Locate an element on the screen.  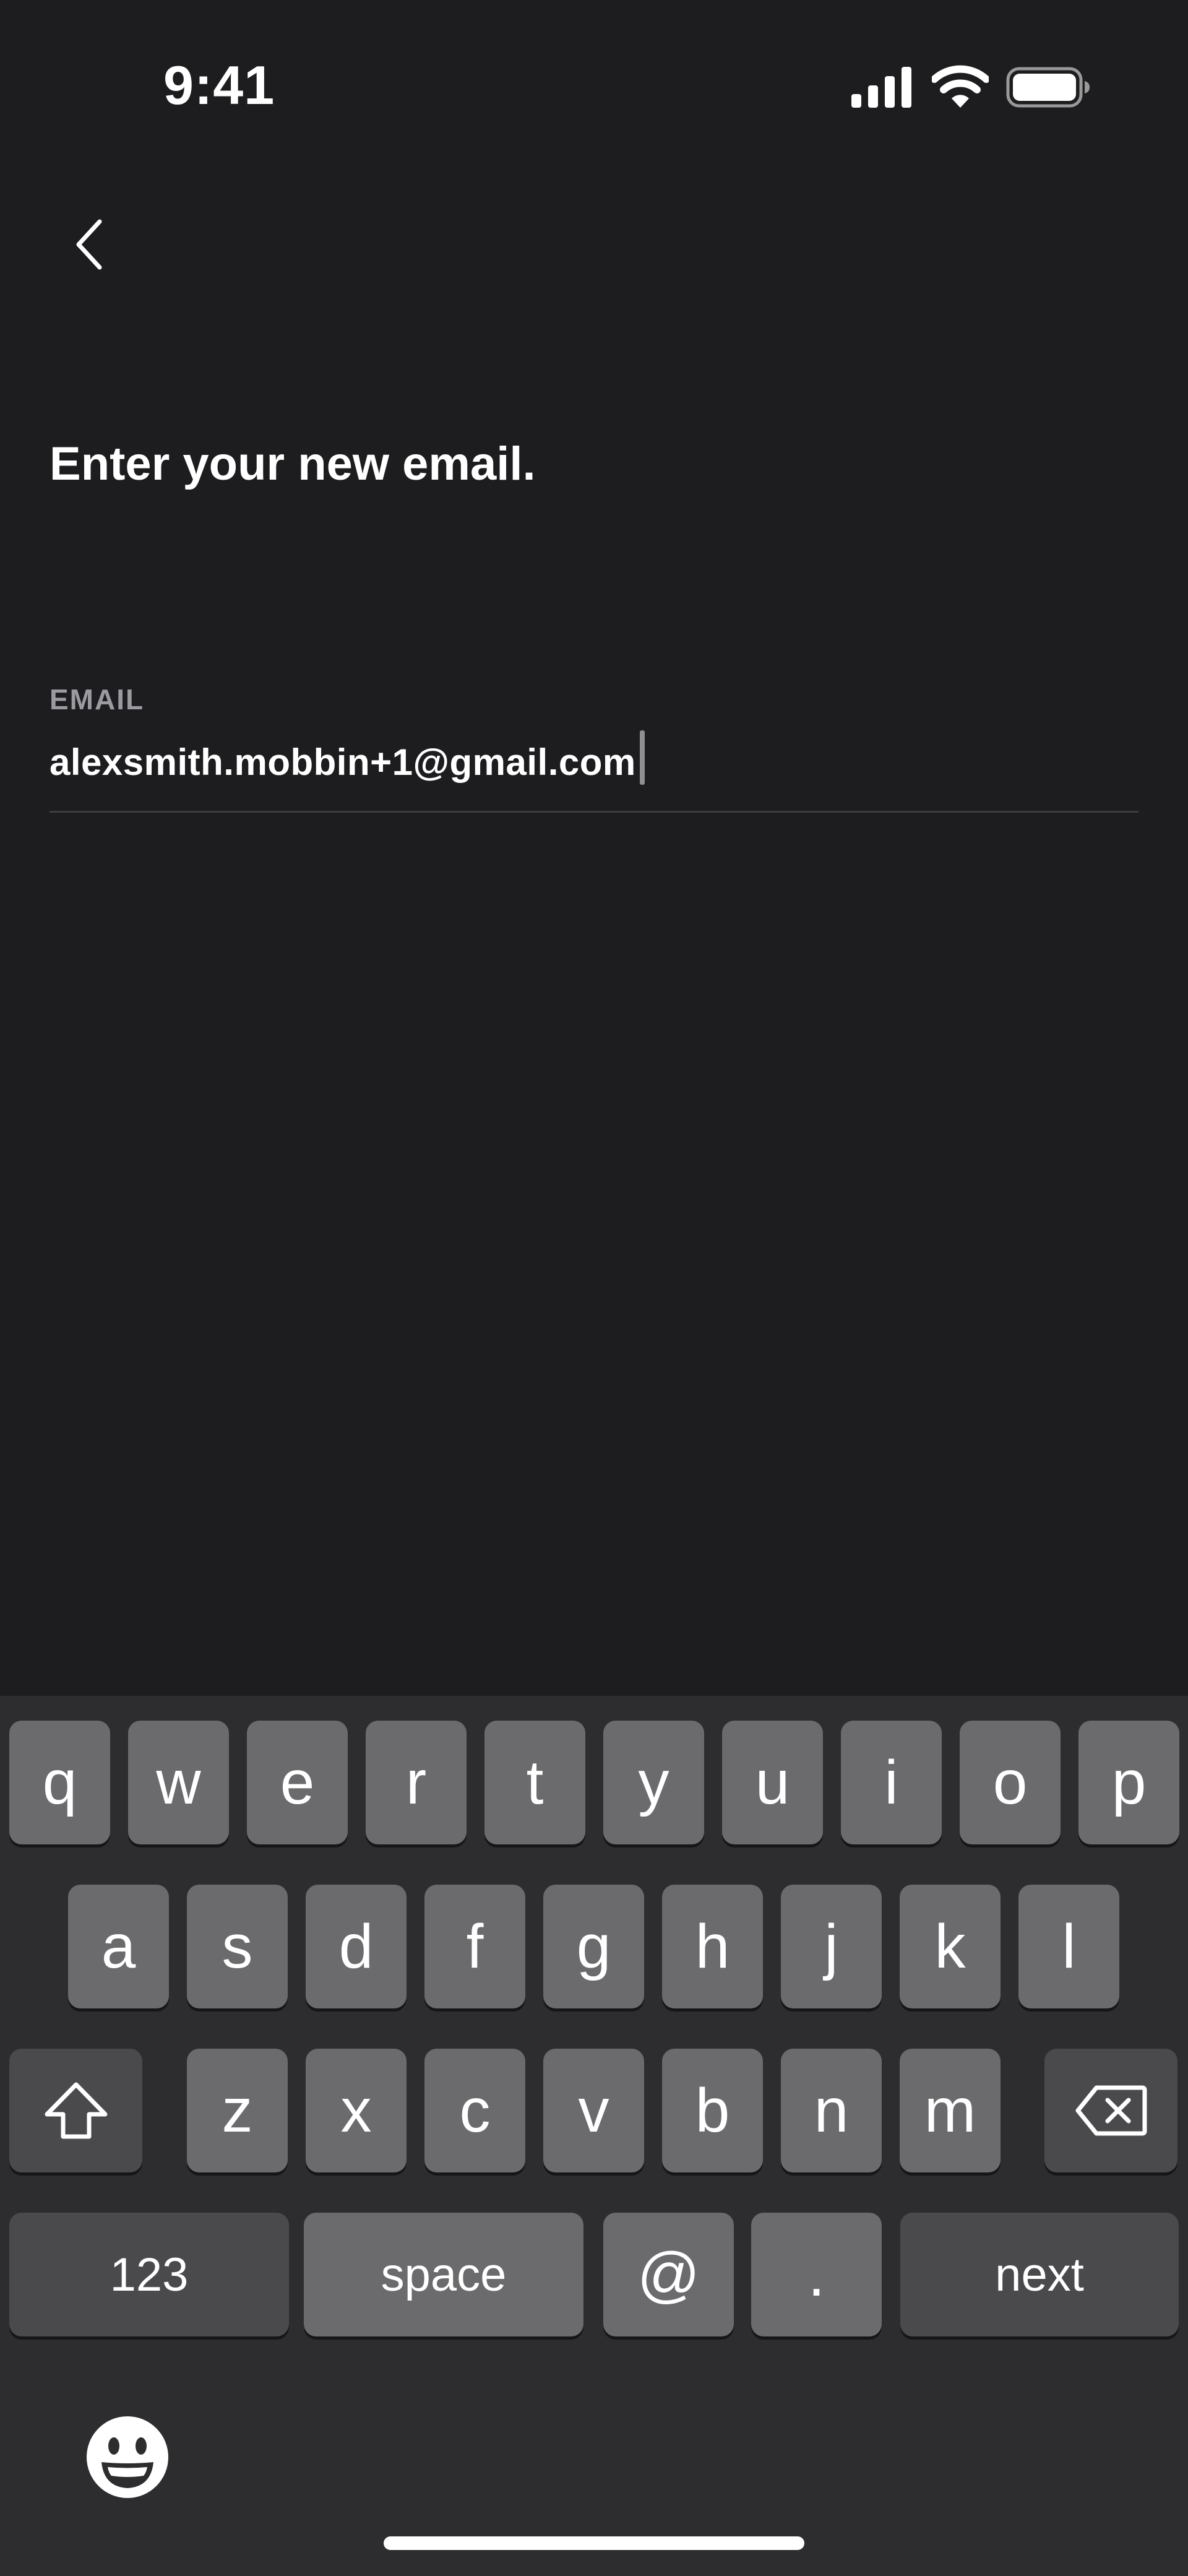
key-f: f is located at coordinates (474, 1946).